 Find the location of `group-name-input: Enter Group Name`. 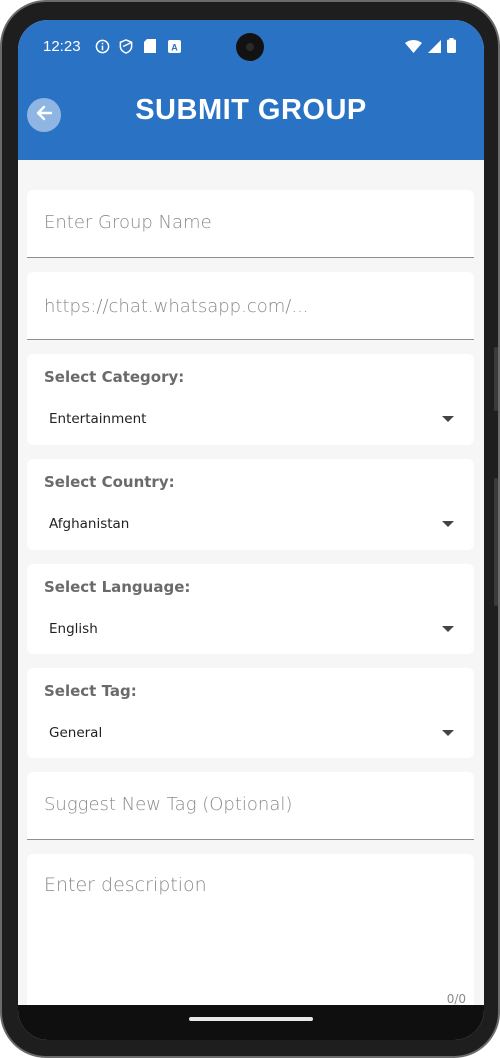

group-name-input: Enter Group Name is located at coordinates (250, 224).